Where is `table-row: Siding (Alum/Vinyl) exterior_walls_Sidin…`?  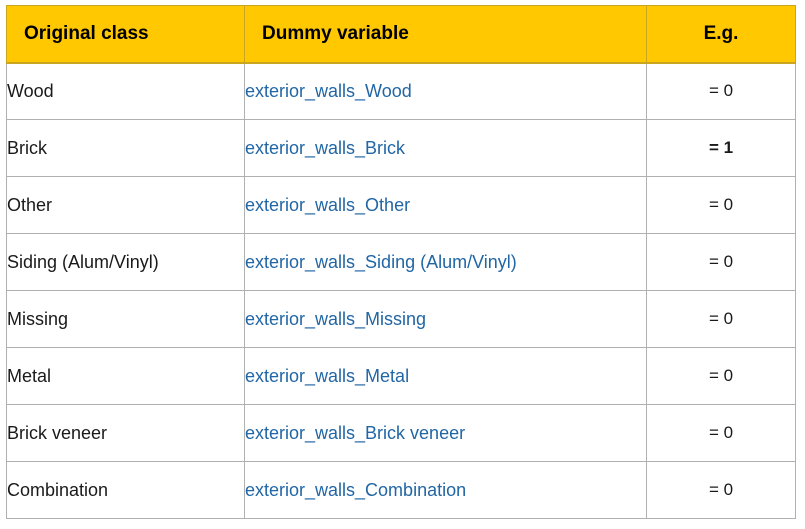 table-row: Siding (Alum/Vinyl) exterior_walls_Sidin… is located at coordinates (401, 262).